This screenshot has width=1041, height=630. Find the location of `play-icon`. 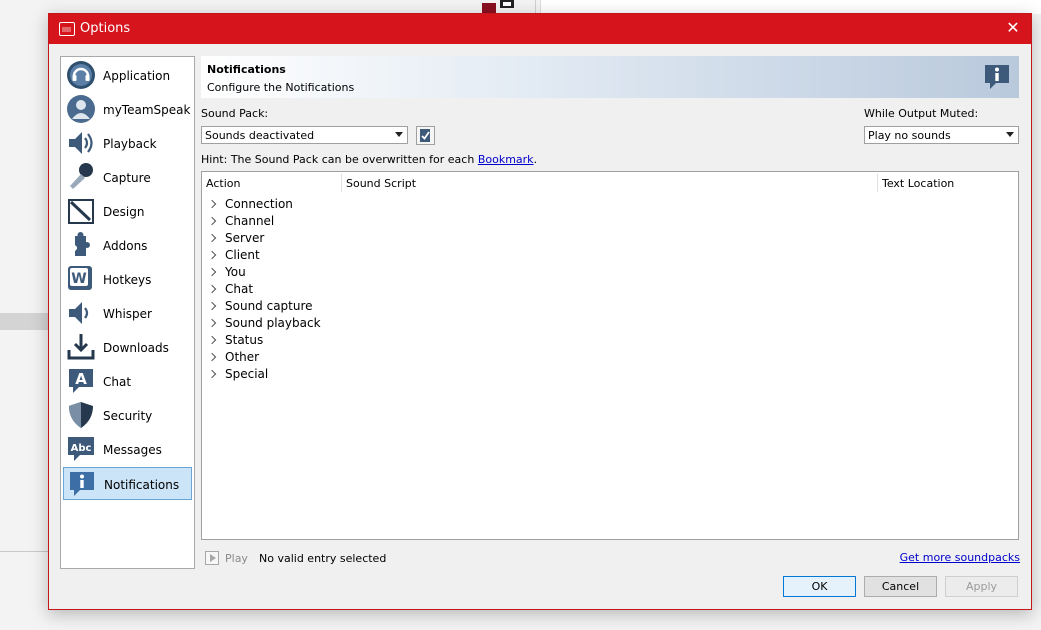

play-icon is located at coordinates (212, 558).